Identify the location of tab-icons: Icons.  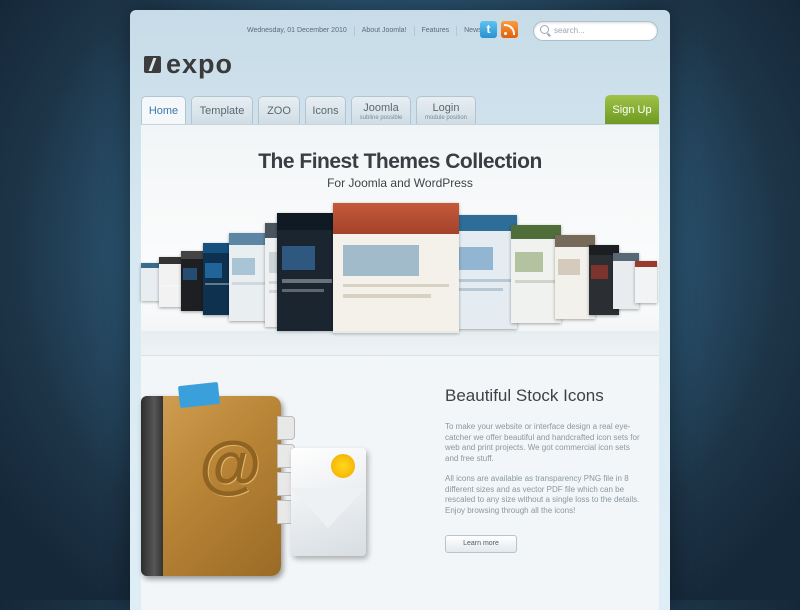
(325, 110).